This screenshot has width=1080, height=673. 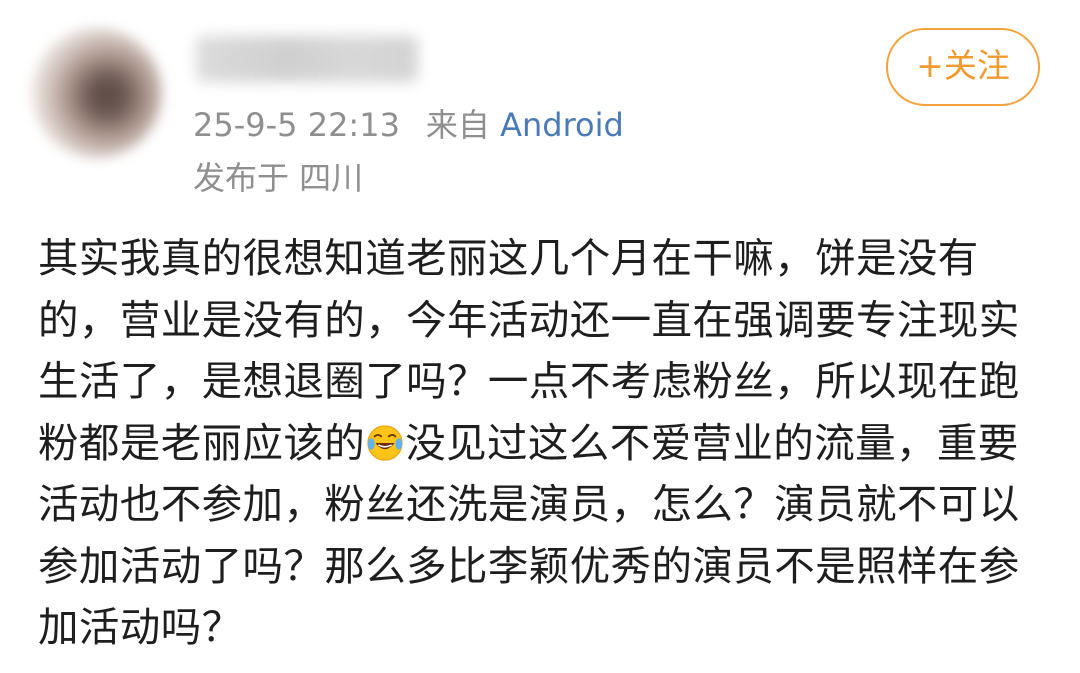 I want to click on avatar, so click(x=97, y=93).